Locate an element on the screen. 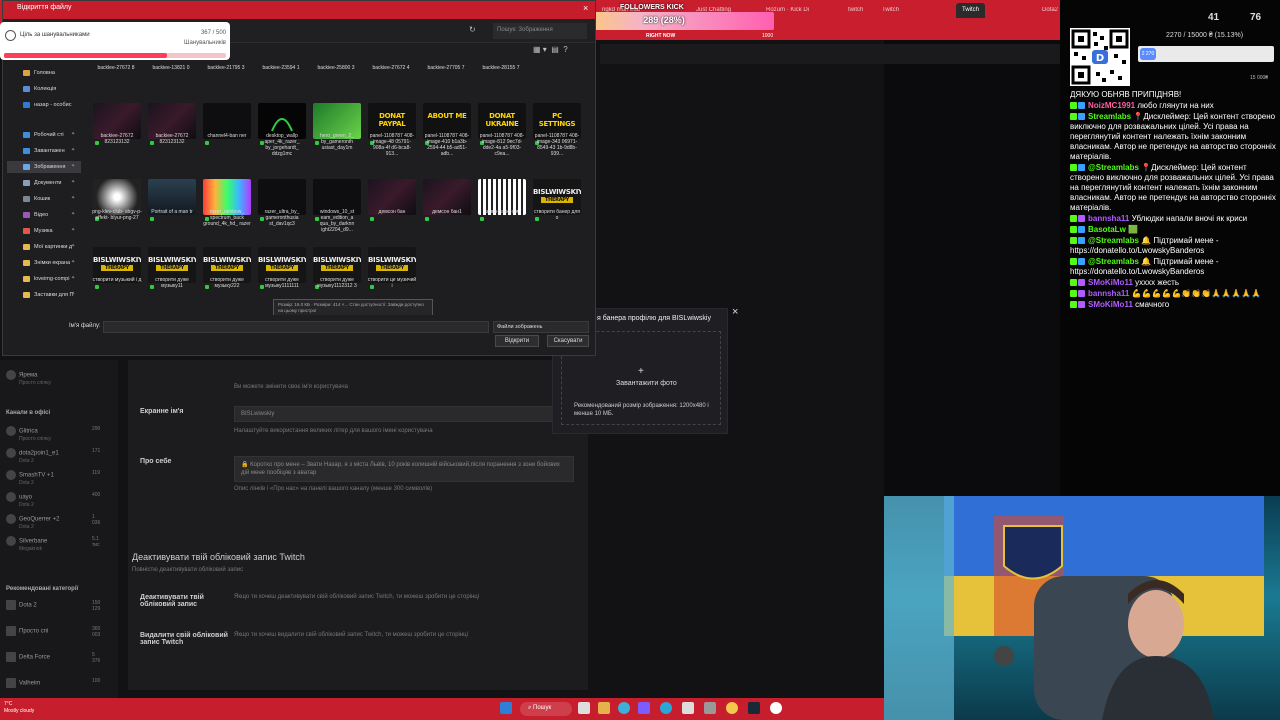 The width and height of the screenshot is (1280, 720). file-explorer-icon is located at coordinates (604, 708).